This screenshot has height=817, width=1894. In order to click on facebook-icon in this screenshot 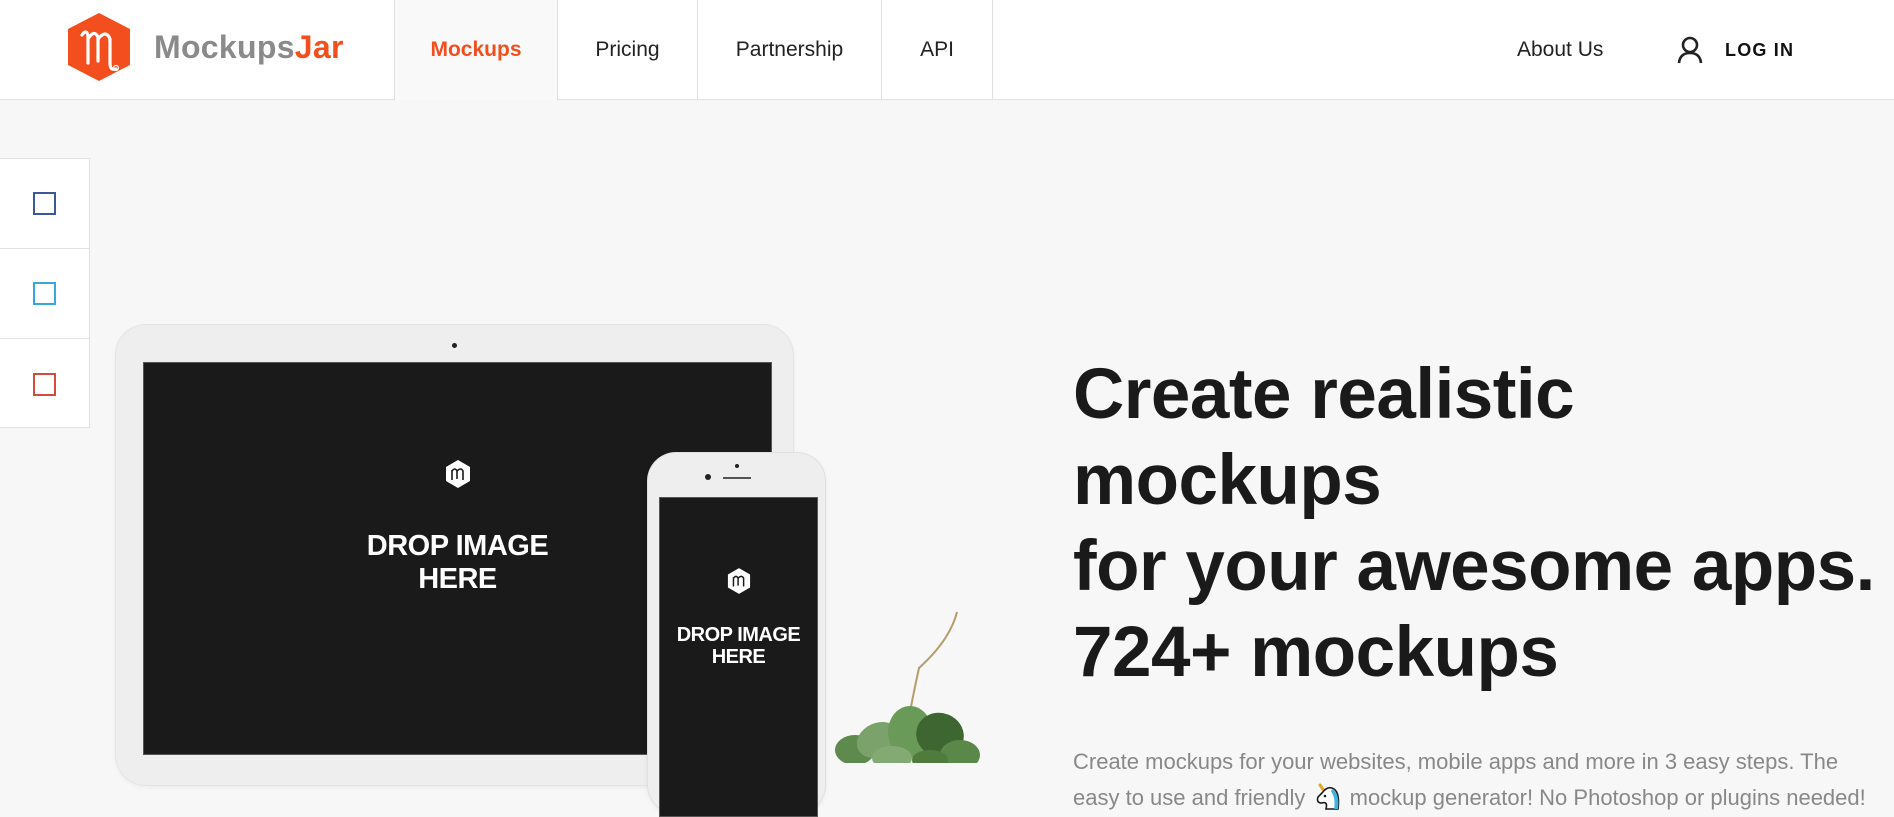, I will do `click(44, 203)`.